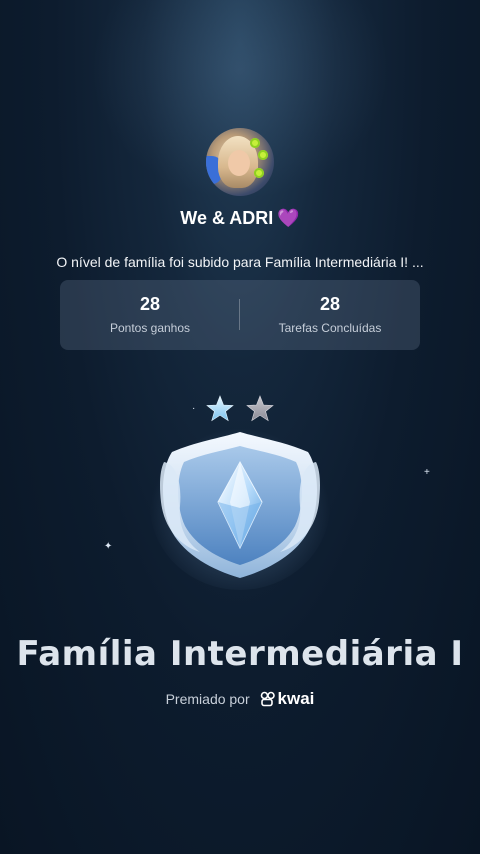  I want to click on stat-tasks-label: Tarefas Concluídas, so click(330, 328).